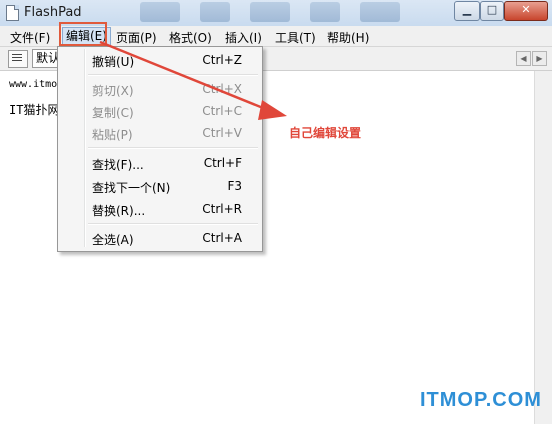 This screenshot has width=552, height=424. I want to click on annotation-arrow, so click(193, 80).